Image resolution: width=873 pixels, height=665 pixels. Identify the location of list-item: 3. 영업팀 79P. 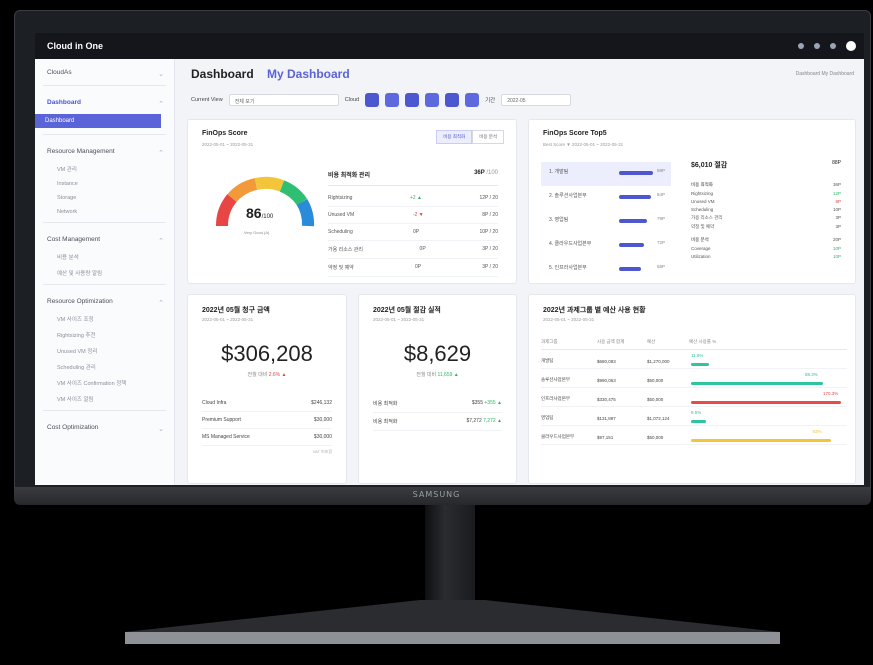
(606, 222).